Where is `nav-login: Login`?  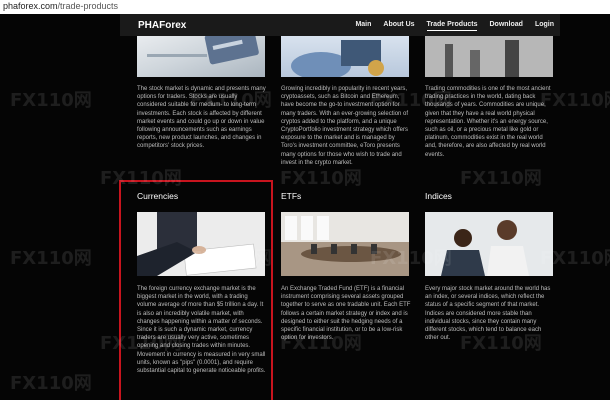
nav-login: Login is located at coordinates (544, 26).